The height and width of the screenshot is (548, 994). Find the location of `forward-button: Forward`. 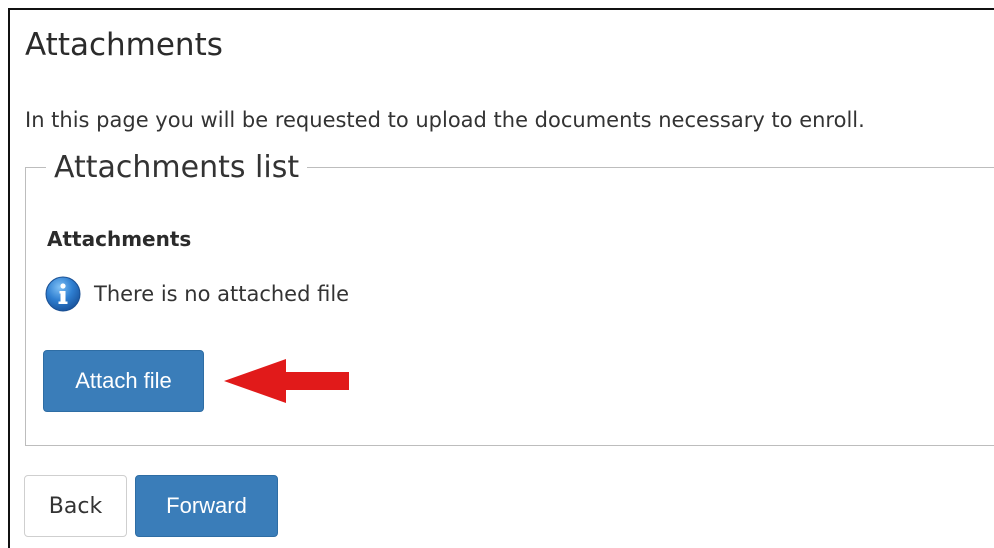

forward-button: Forward is located at coordinates (206, 506).